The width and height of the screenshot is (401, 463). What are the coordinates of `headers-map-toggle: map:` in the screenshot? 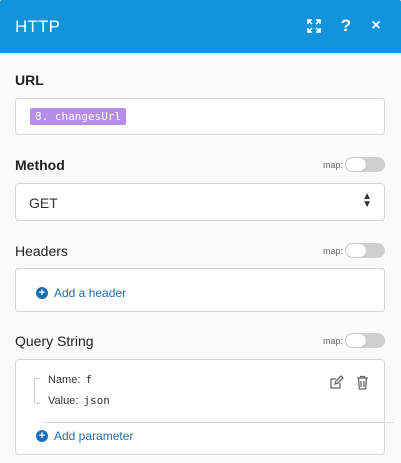 It's located at (354, 250).